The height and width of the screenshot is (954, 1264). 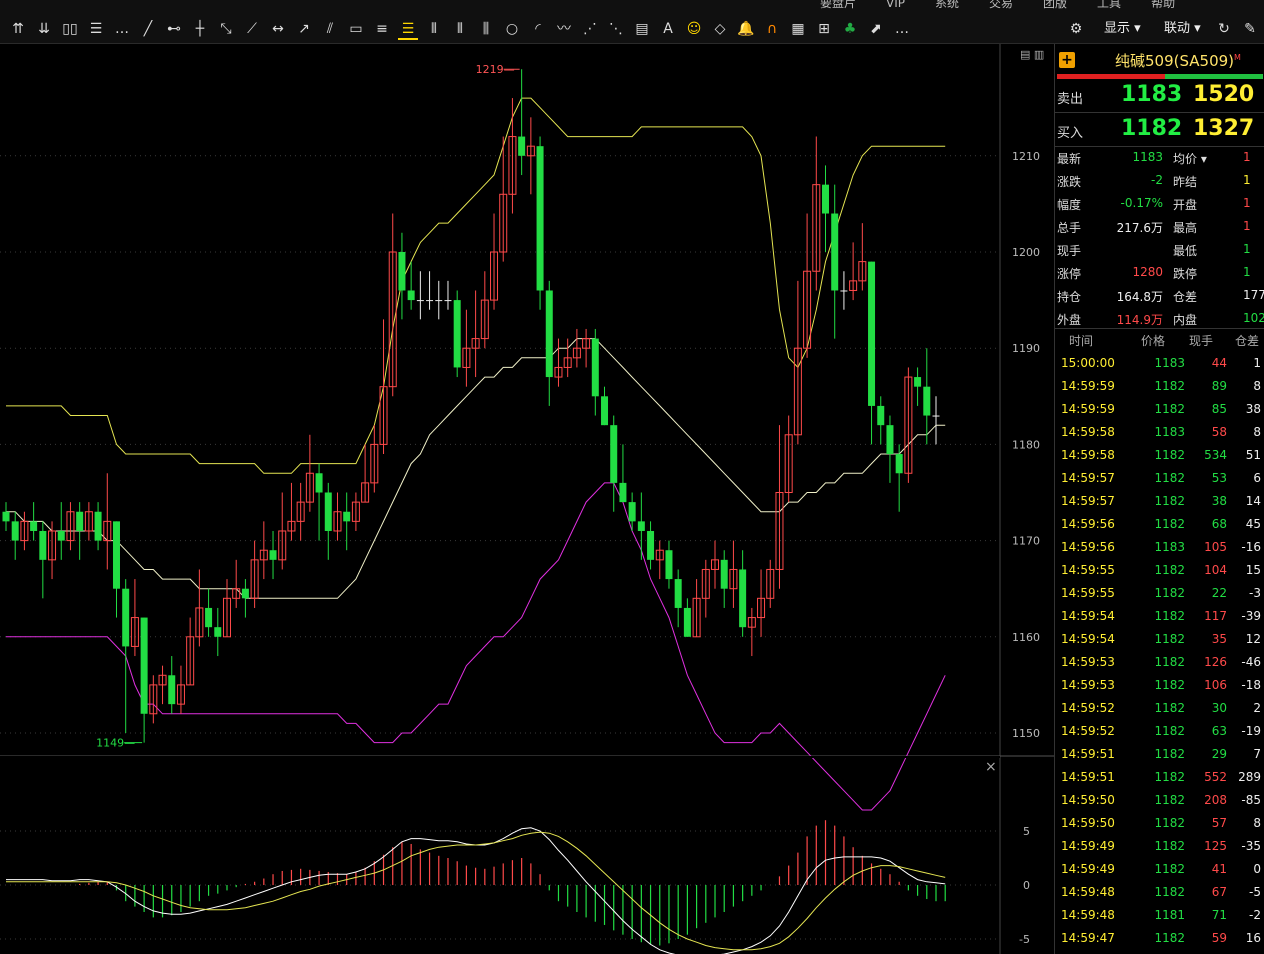 What do you see at coordinates (1088, 524) in the screenshot?
I see `tick-time: 14:59:56` at bounding box center [1088, 524].